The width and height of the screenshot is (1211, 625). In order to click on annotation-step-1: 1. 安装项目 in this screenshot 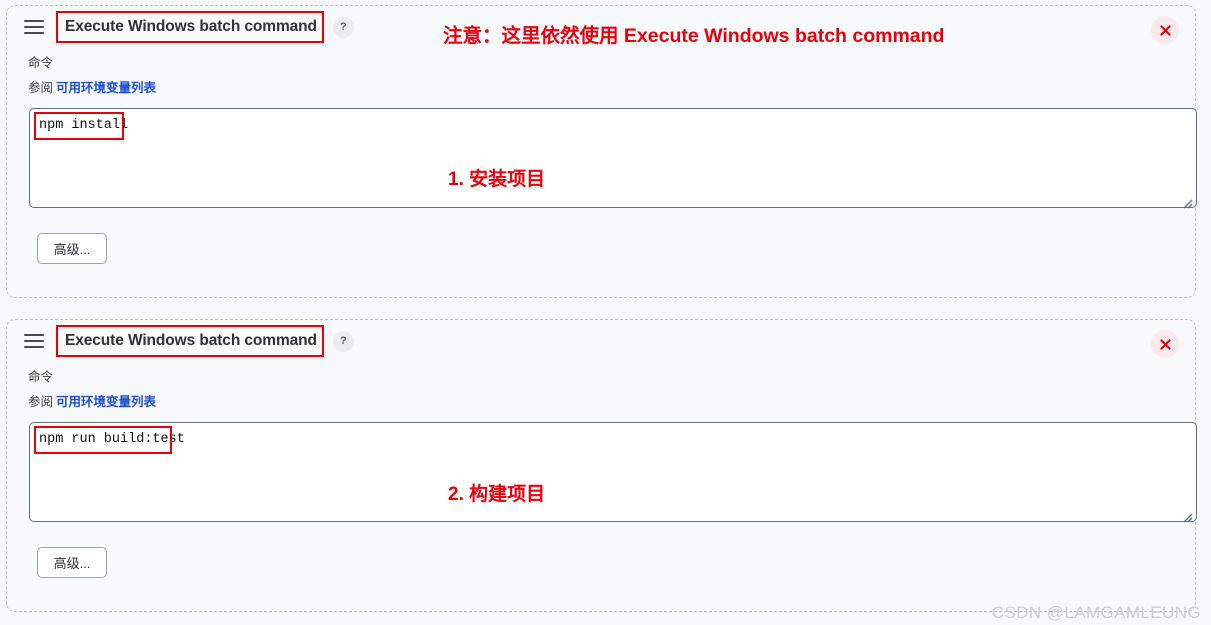, I will do `click(497, 179)`.